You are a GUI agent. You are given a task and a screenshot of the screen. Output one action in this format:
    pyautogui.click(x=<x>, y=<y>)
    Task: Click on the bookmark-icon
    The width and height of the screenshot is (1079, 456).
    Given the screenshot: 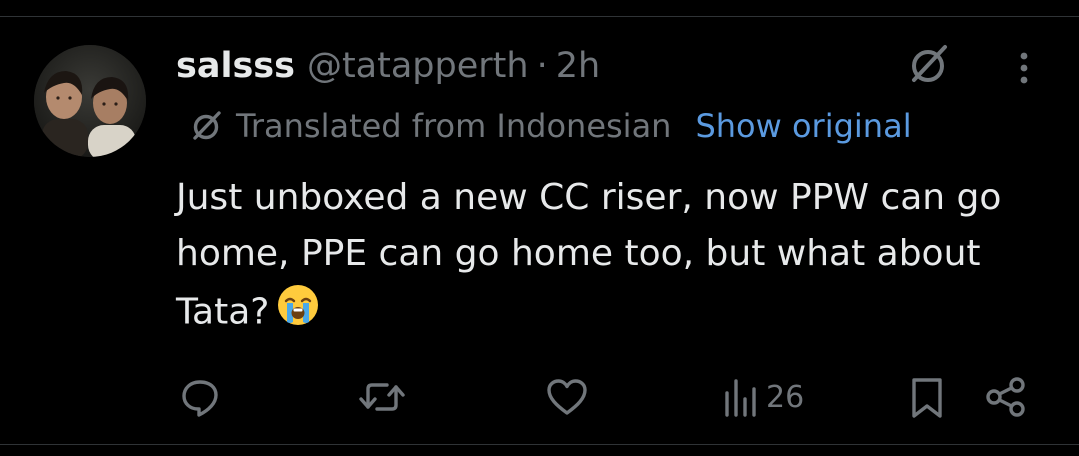 What is the action you would take?
    pyautogui.click(x=927, y=398)
    